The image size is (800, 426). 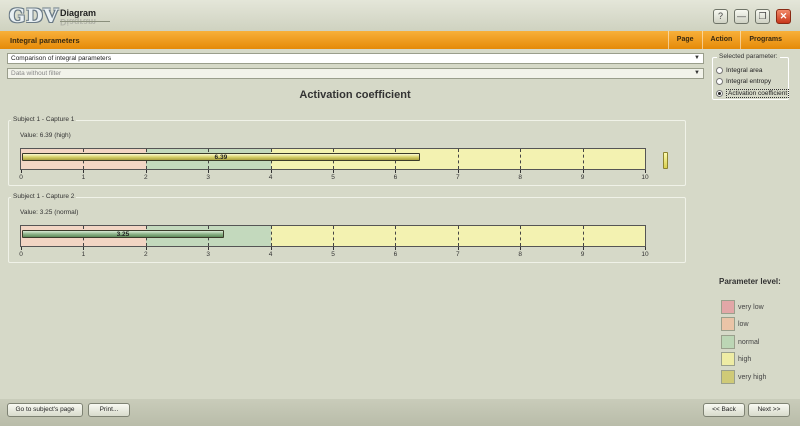 What do you see at coordinates (724, 410) in the screenshot?
I see `back-button: << Back` at bounding box center [724, 410].